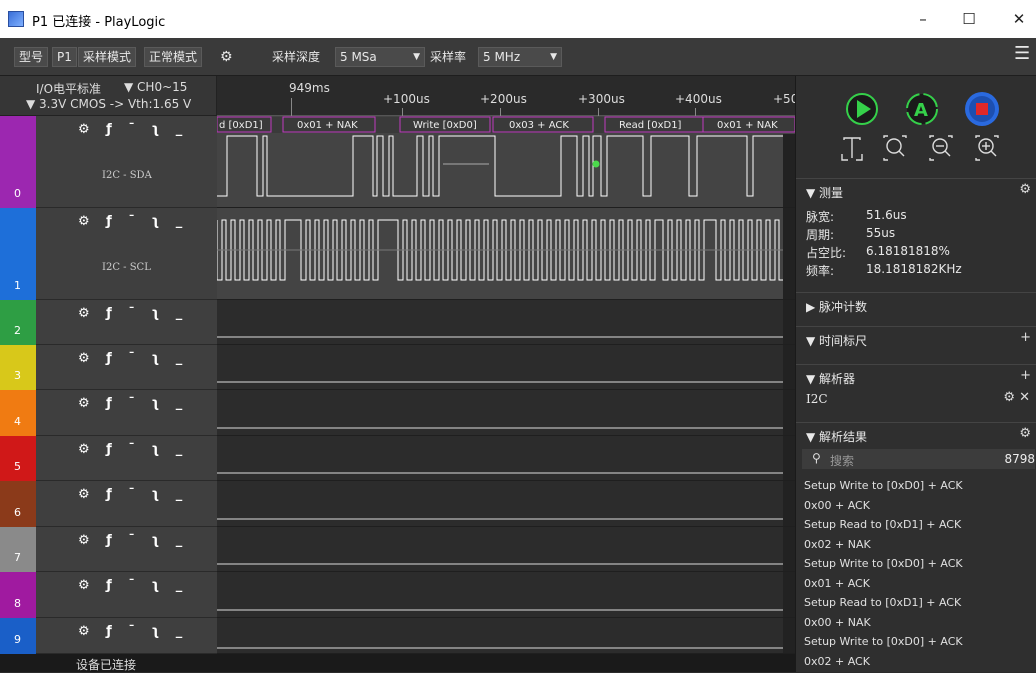  I want to click on hamburger-icon: ☰, so click(1022, 54).